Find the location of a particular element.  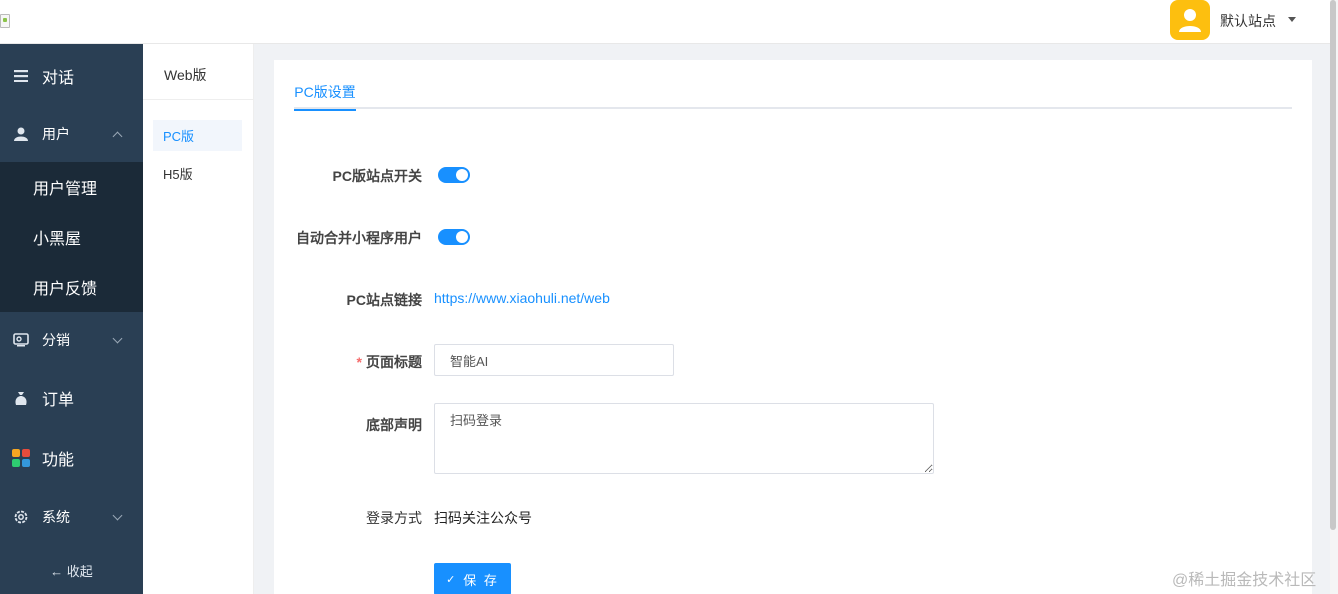

sidebar-item-label: 系统 is located at coordinates (56, 517).